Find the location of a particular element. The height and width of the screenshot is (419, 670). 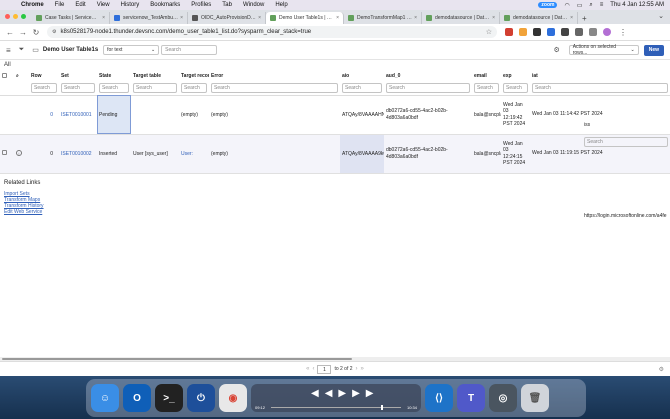

minimize-window-icon is located at coordinates (15, 16).